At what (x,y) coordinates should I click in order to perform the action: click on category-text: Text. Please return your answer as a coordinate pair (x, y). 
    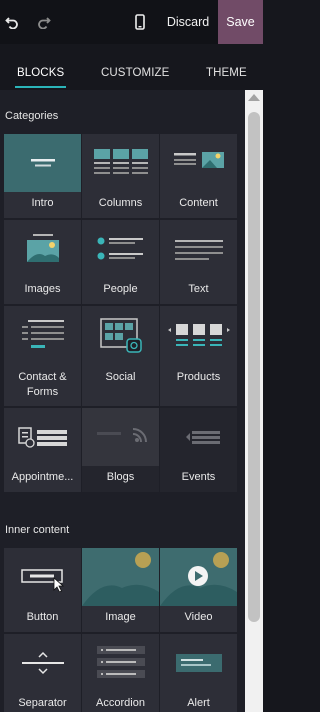
    Looking at the image, I should click on (198, 262).